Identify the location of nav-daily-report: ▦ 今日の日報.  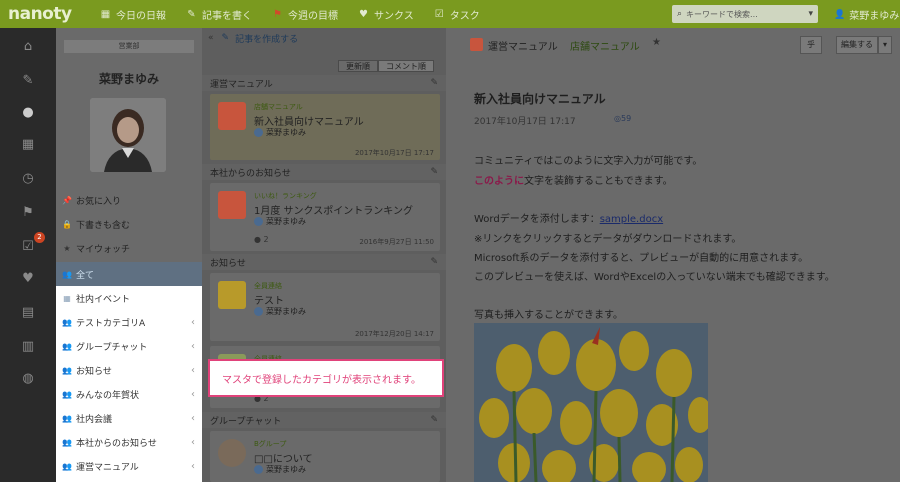
(133, 14).